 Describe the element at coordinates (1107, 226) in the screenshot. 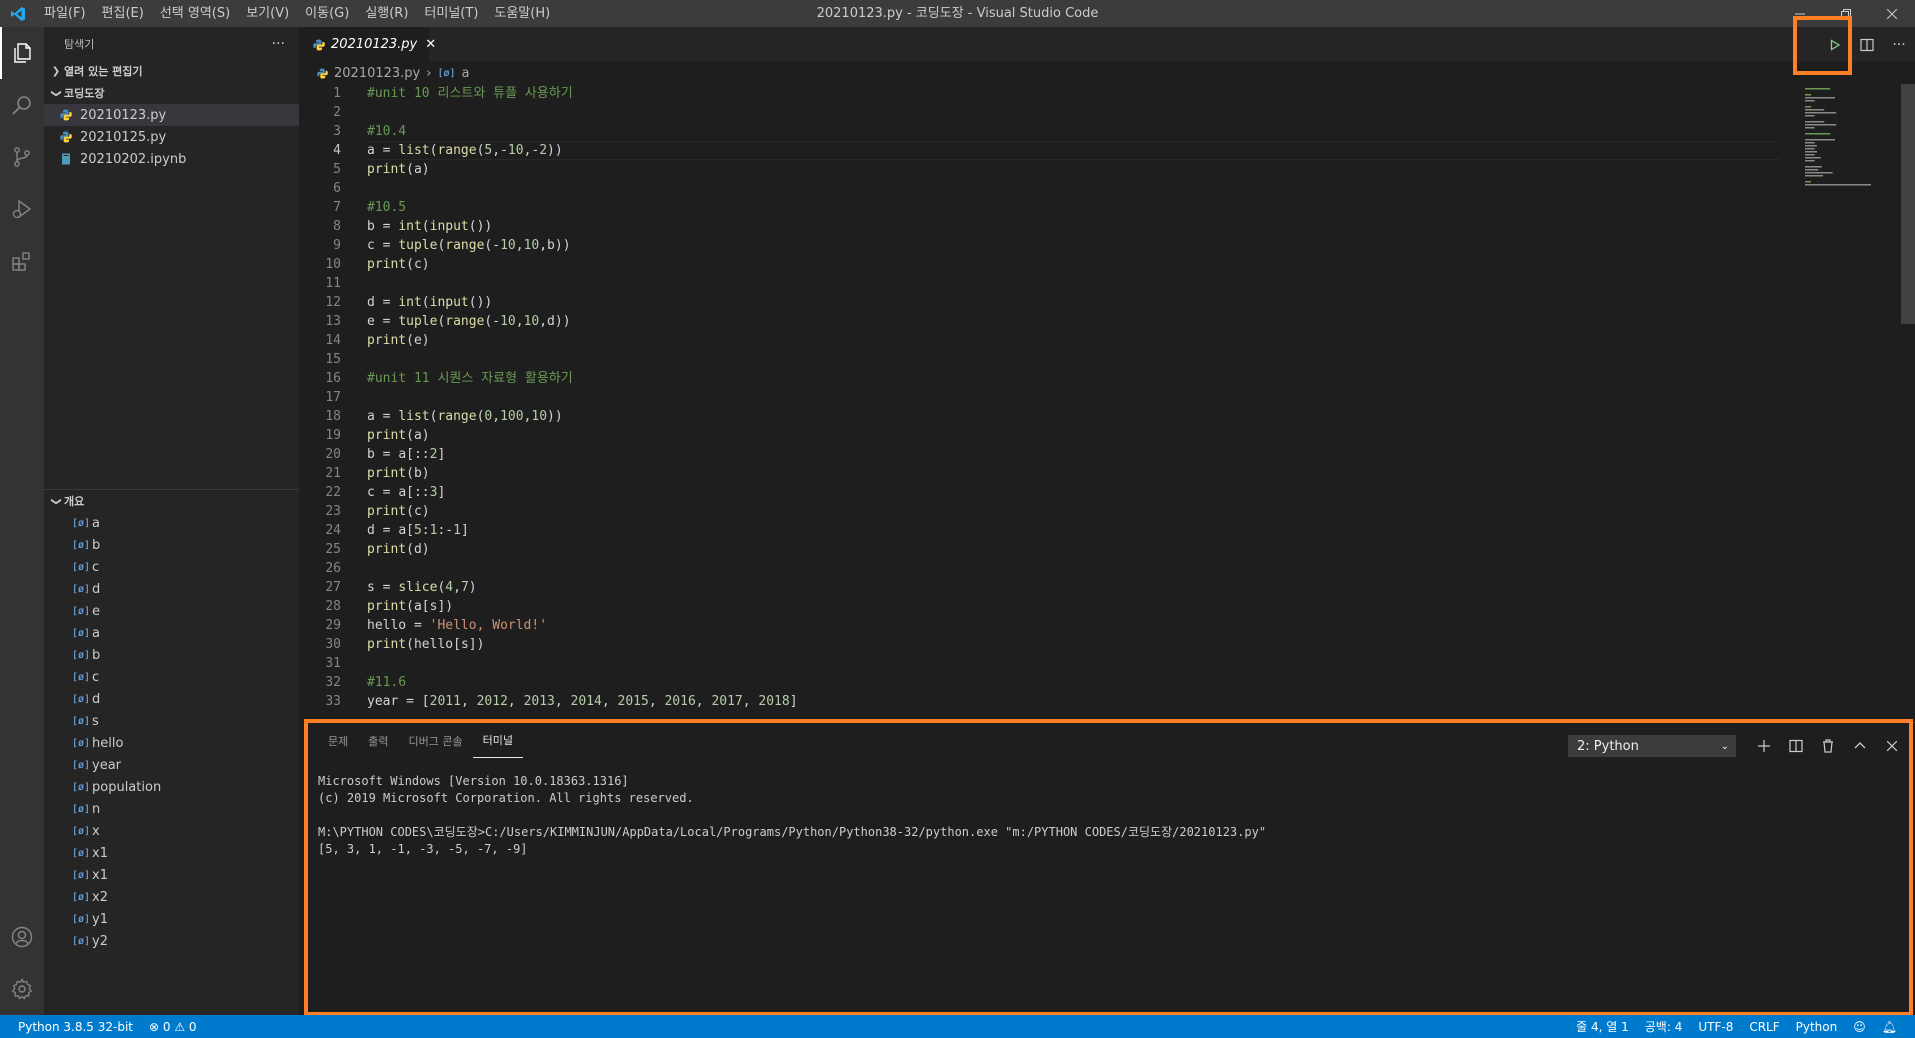

I see `code-line: 8 b = int(input())` at that location.